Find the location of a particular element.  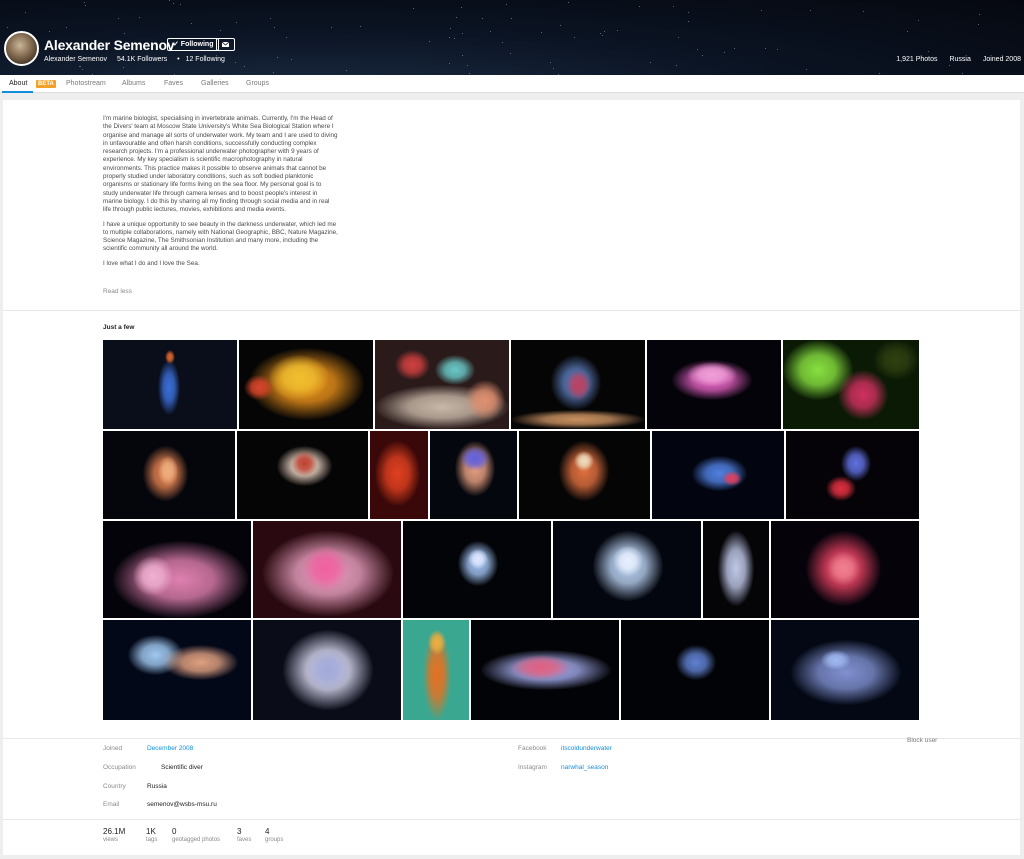

followers-count: 54.1K Followers is located at coordinates (142, 59).